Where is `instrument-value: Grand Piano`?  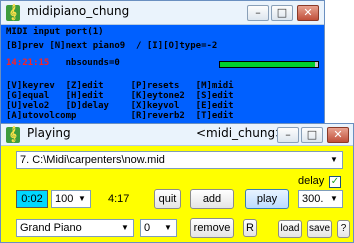 instrument-value: Grand Piano is located at coordinates (51, 228).